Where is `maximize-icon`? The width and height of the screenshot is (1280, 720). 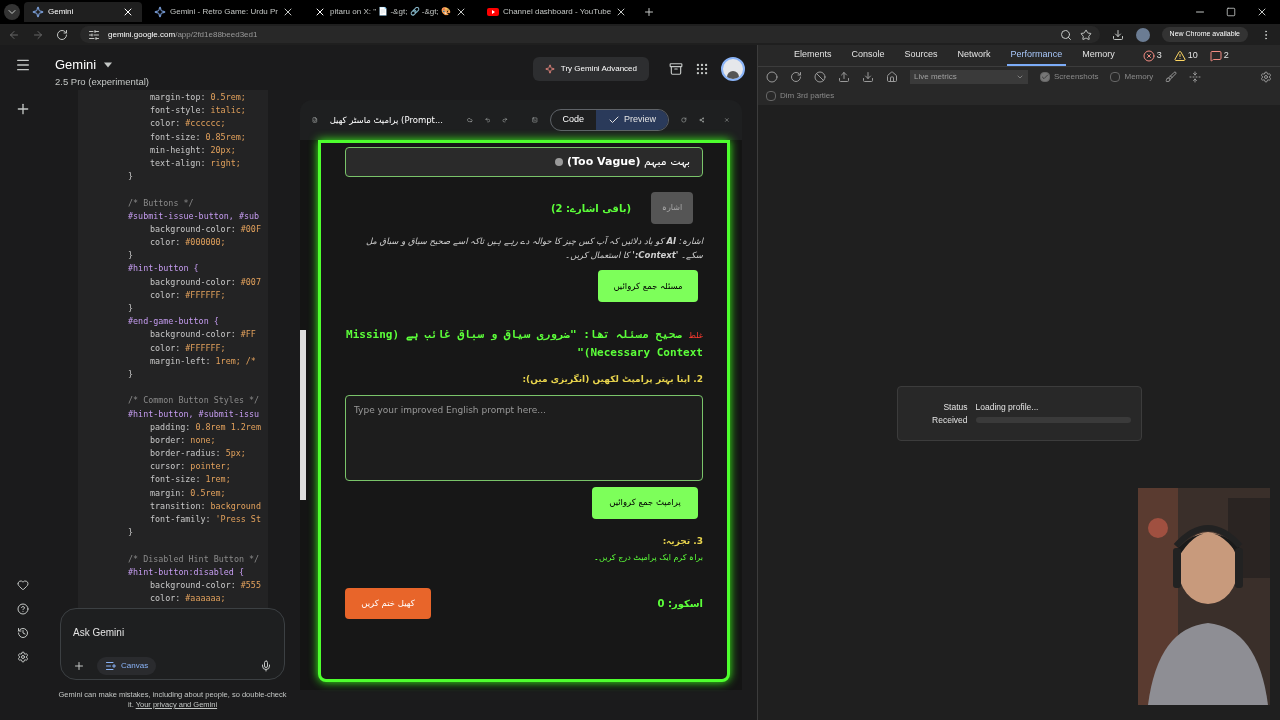 maximize-icon is located at coordinates (1231, 12).